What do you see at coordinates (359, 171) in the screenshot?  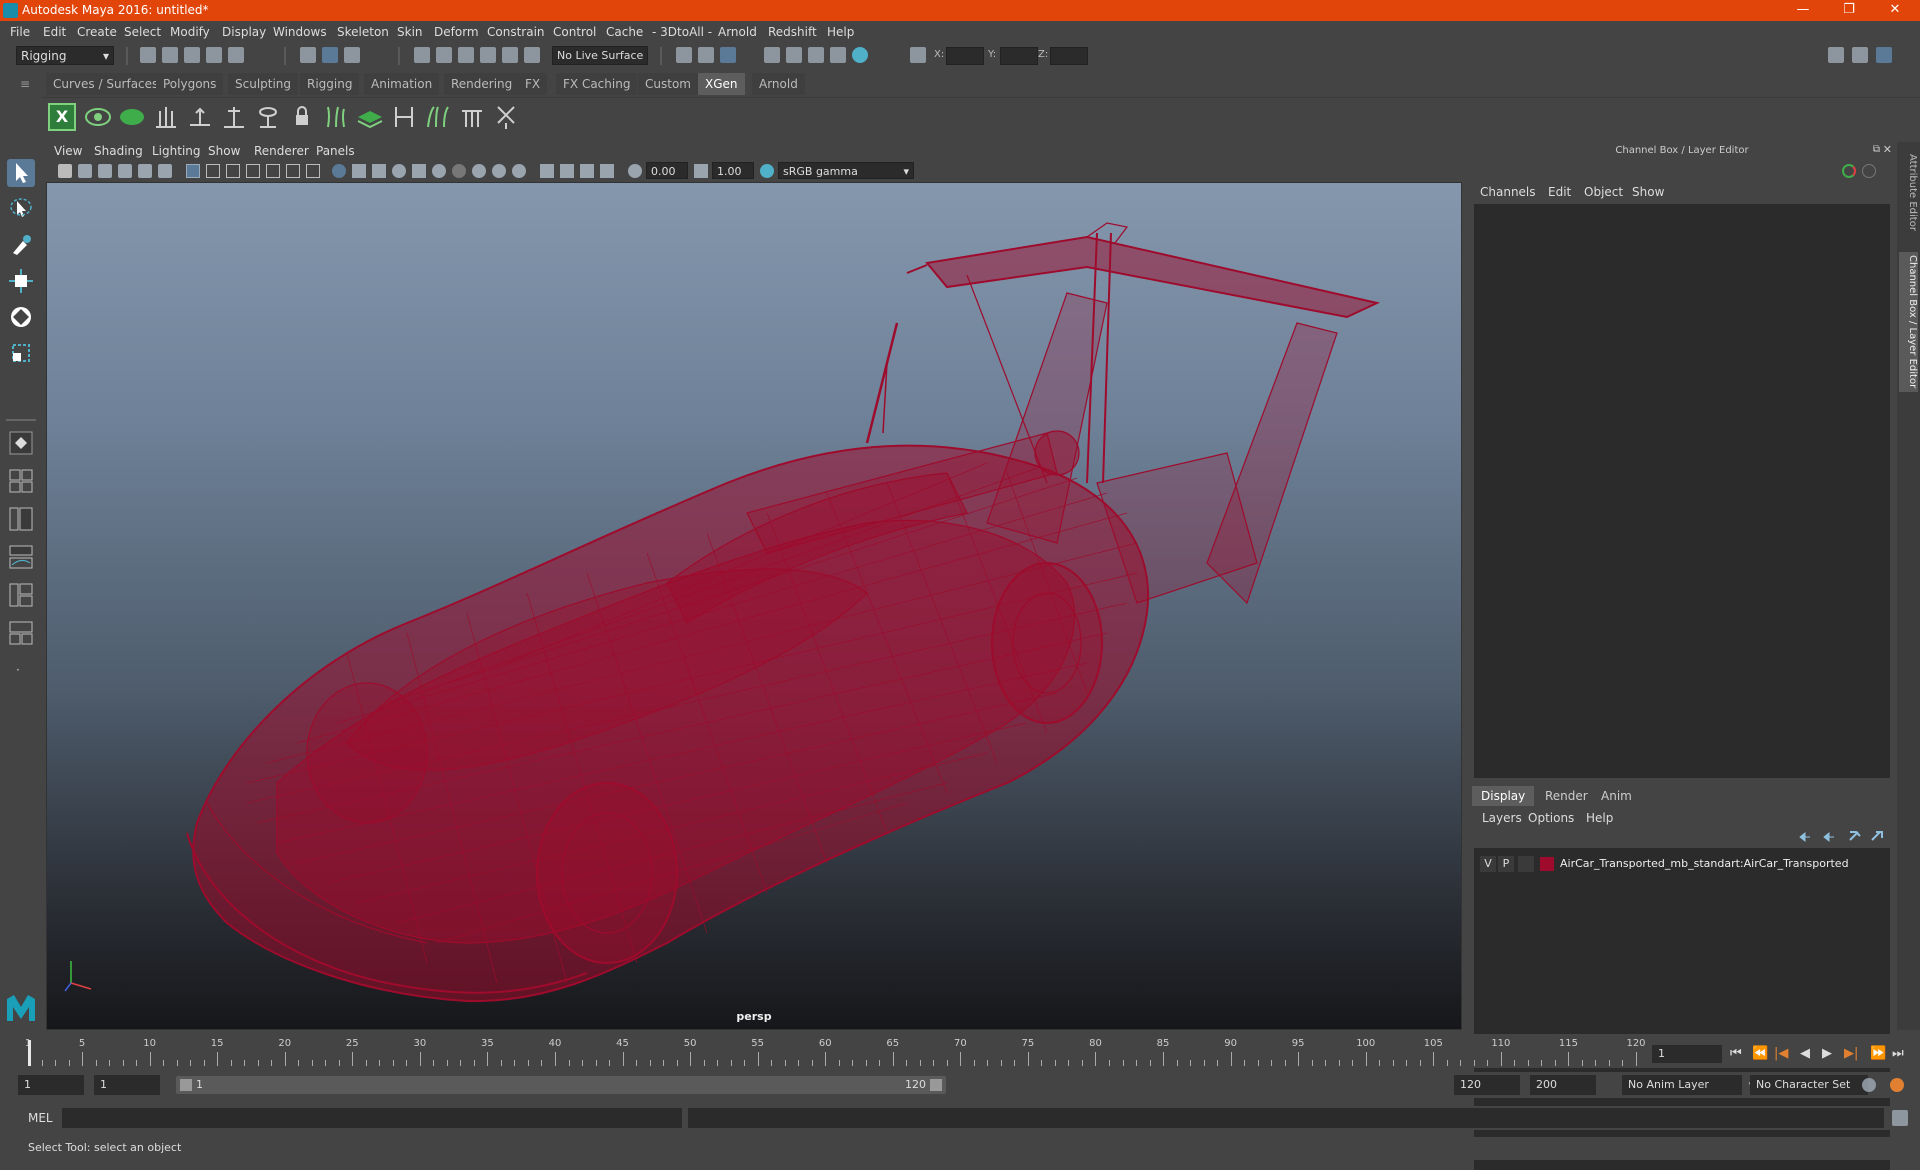 I see `smooth-shade-icon` at bounding box center [359, 171].